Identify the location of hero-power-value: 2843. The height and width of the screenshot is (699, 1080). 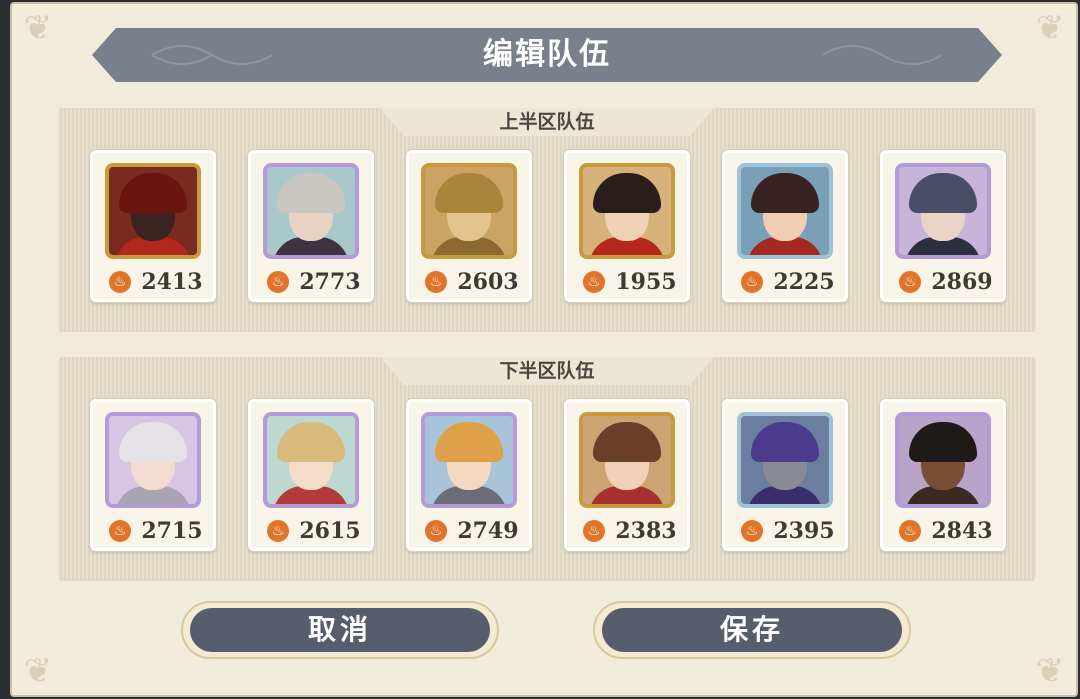
(962, 531).